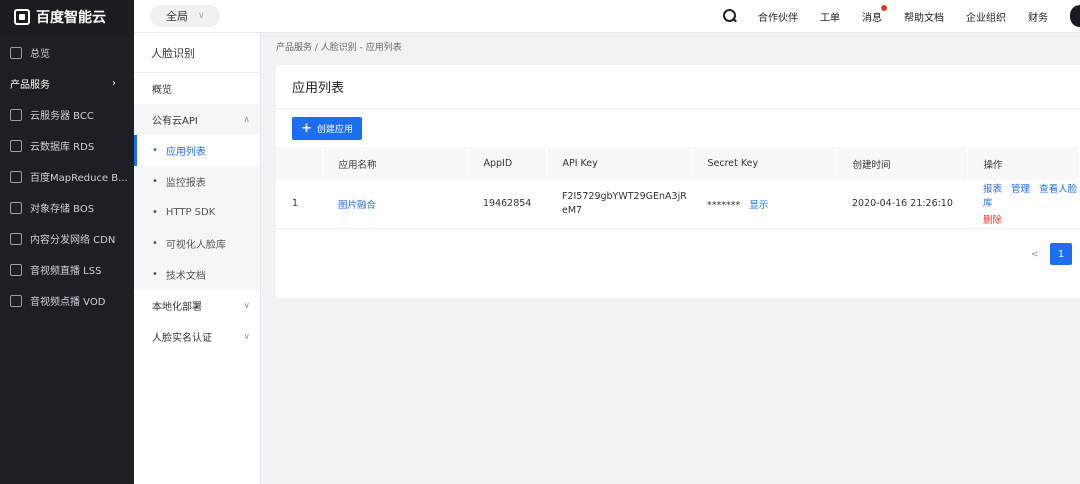 The width and height of the screenshot is (1080, 484). Describe the element at coordinates (16, 176) in the screenshot. I see `mapreduce-icon` at that location.